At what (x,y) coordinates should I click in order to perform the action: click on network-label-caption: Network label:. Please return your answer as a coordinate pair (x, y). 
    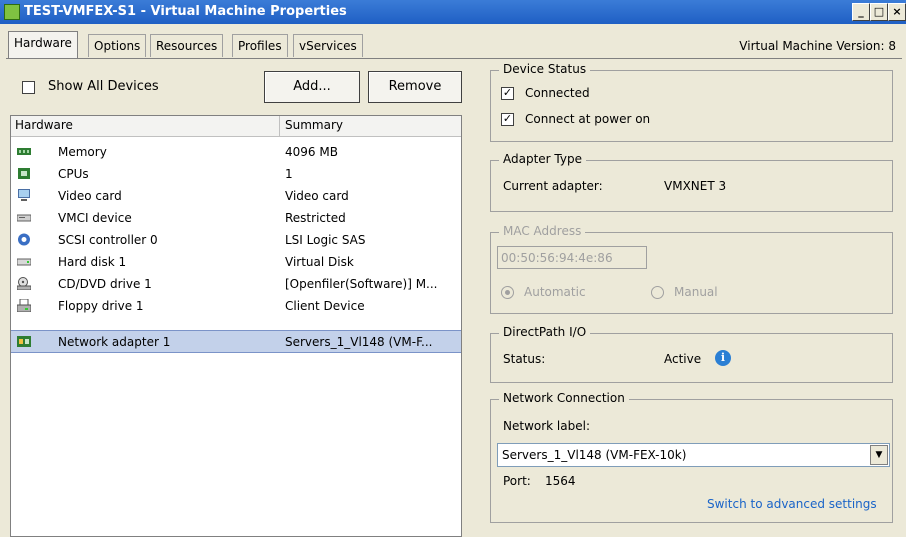
    Looking at the image, I should click on (546, 426).